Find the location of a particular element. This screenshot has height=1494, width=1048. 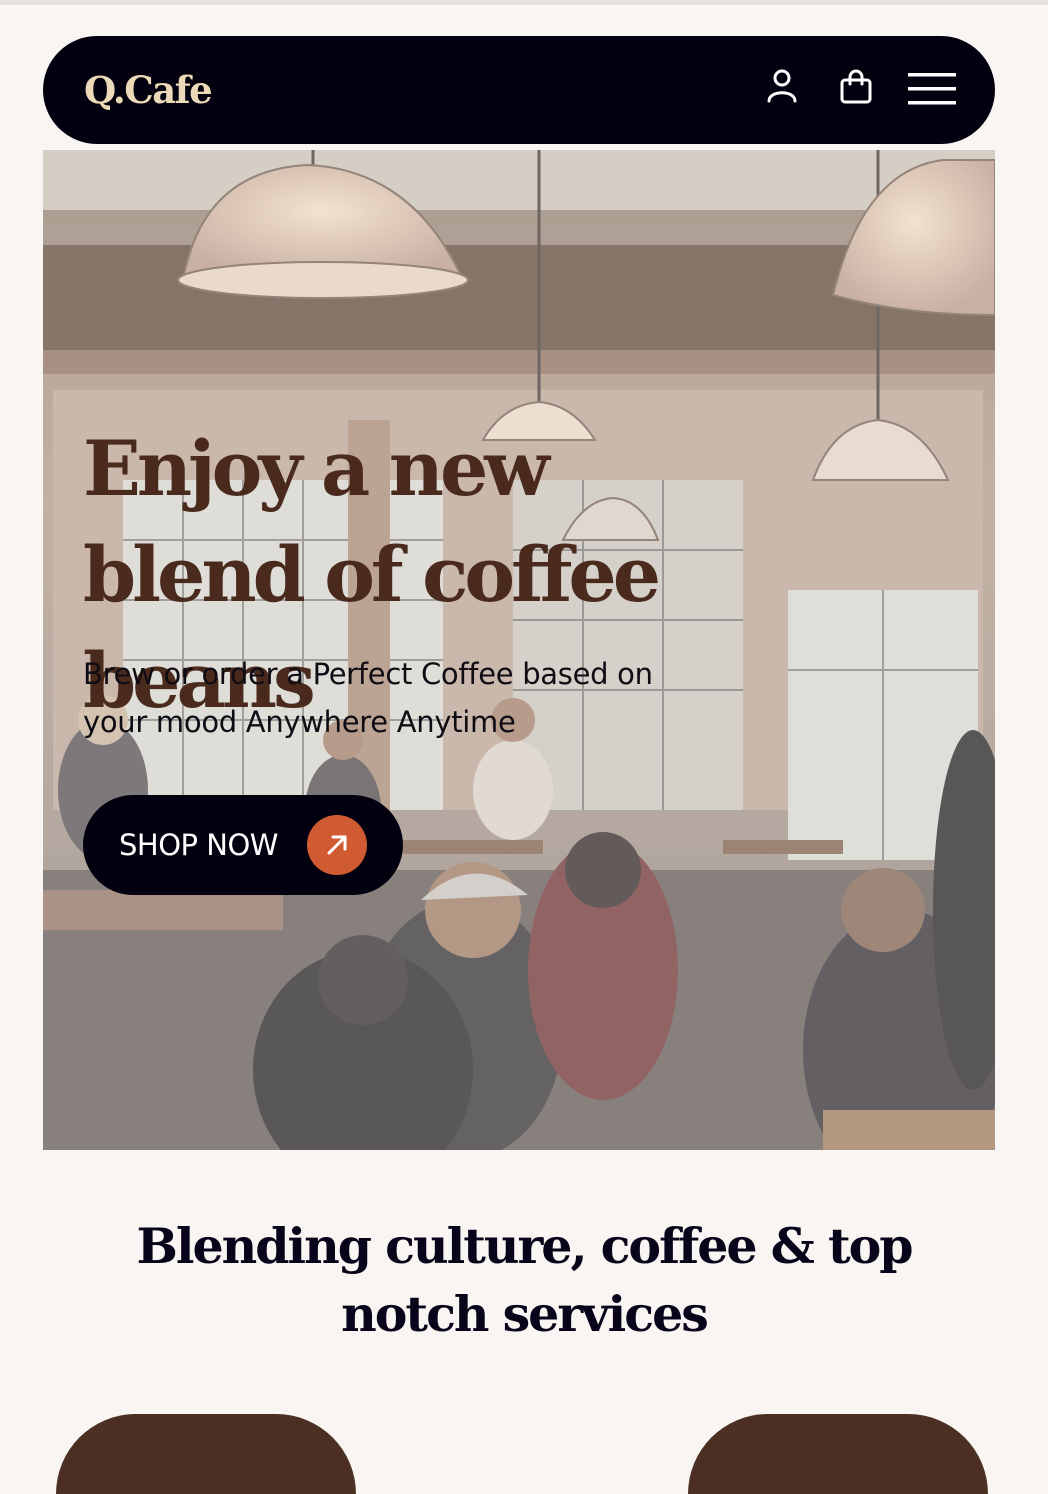

shopping-bag-icon is located at coordinates (856, 87).